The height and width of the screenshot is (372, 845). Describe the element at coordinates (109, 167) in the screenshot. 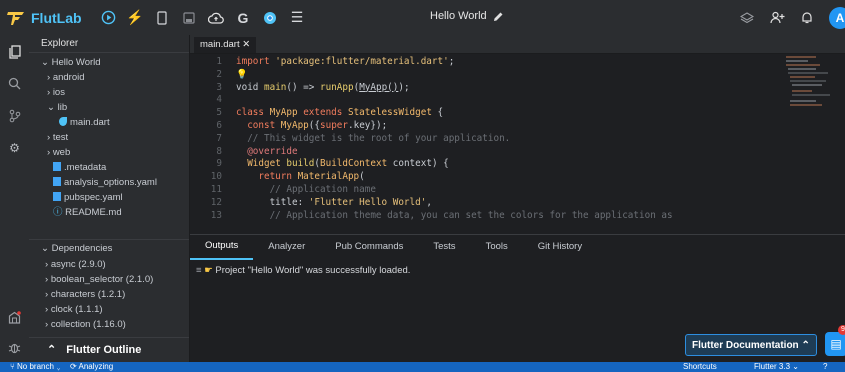

I see `tree-item: .metadata` at that location.